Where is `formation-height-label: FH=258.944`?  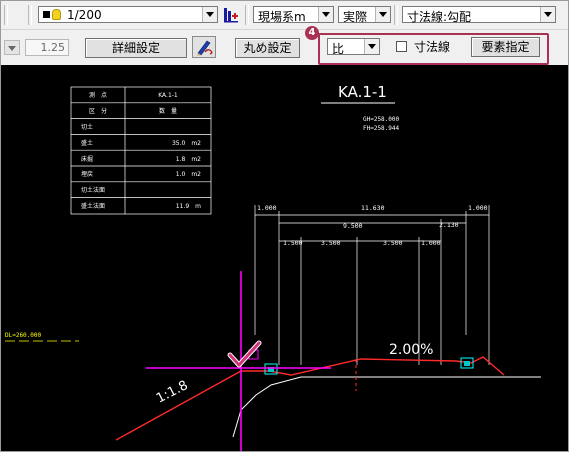 formation-height-label: FH=258.944 is located at coordinates (381, 128).